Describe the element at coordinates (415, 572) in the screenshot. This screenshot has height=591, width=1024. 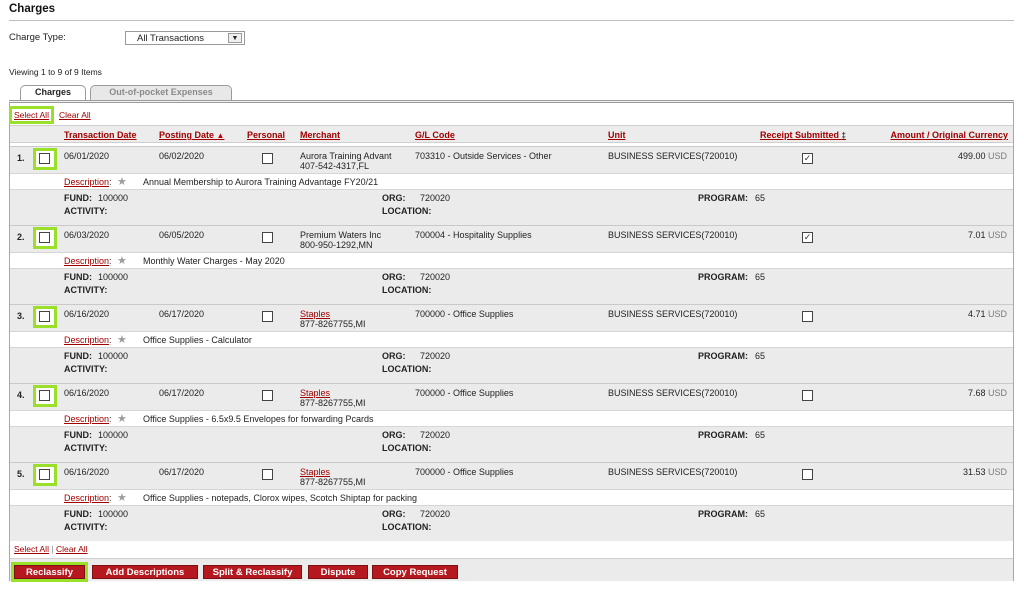
I see `copy-request-button: Copy Request` at that location.